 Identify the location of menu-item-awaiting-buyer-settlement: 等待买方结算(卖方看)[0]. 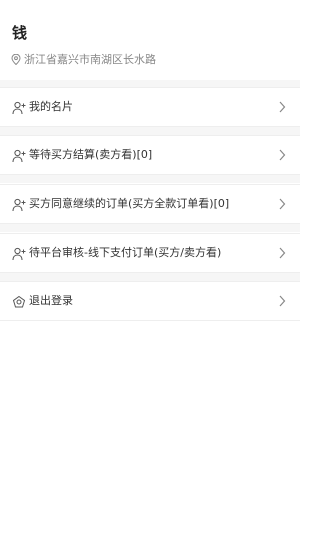
(150, 155).